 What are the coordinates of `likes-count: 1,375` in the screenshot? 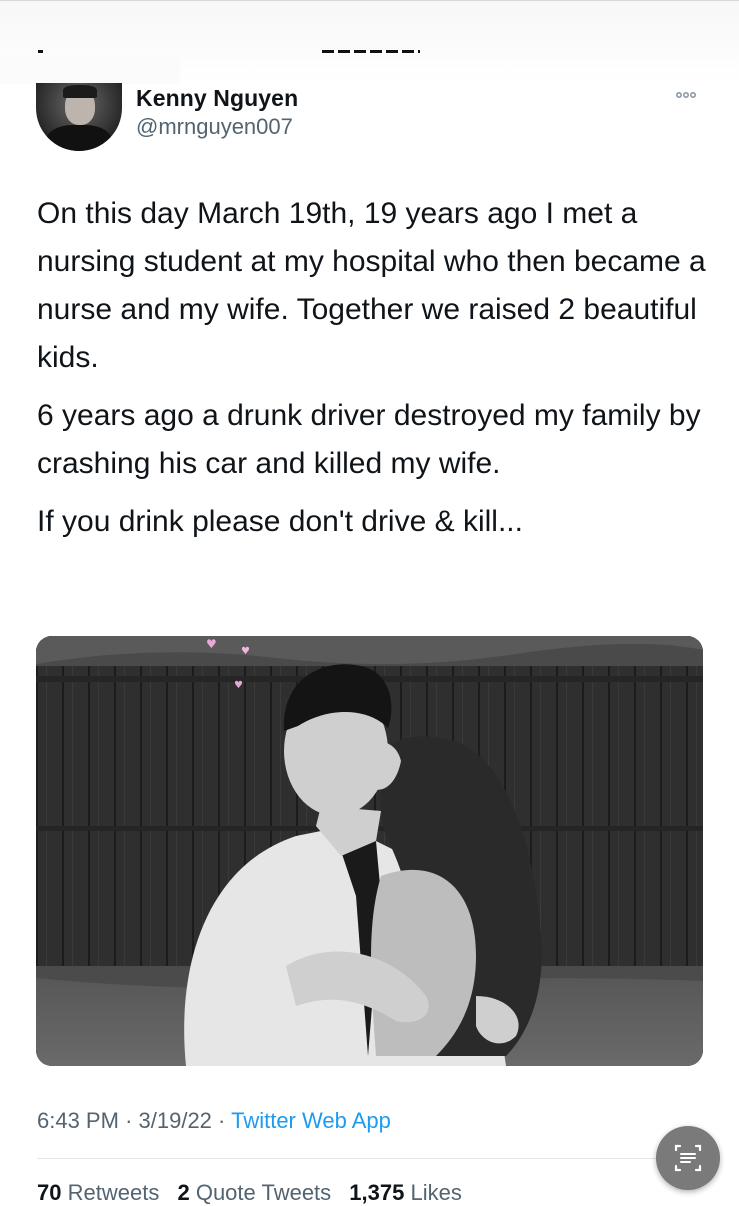 It's located at (377, 1192).